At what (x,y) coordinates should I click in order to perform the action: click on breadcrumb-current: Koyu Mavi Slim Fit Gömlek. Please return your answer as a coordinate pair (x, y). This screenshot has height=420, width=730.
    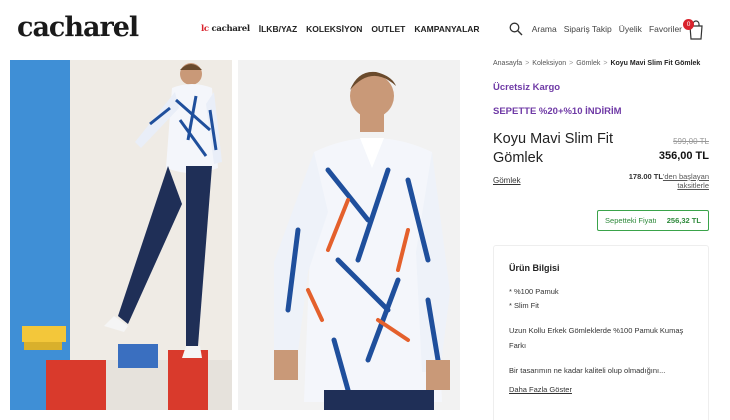
    Looking at the image, I should click on (655, 63).